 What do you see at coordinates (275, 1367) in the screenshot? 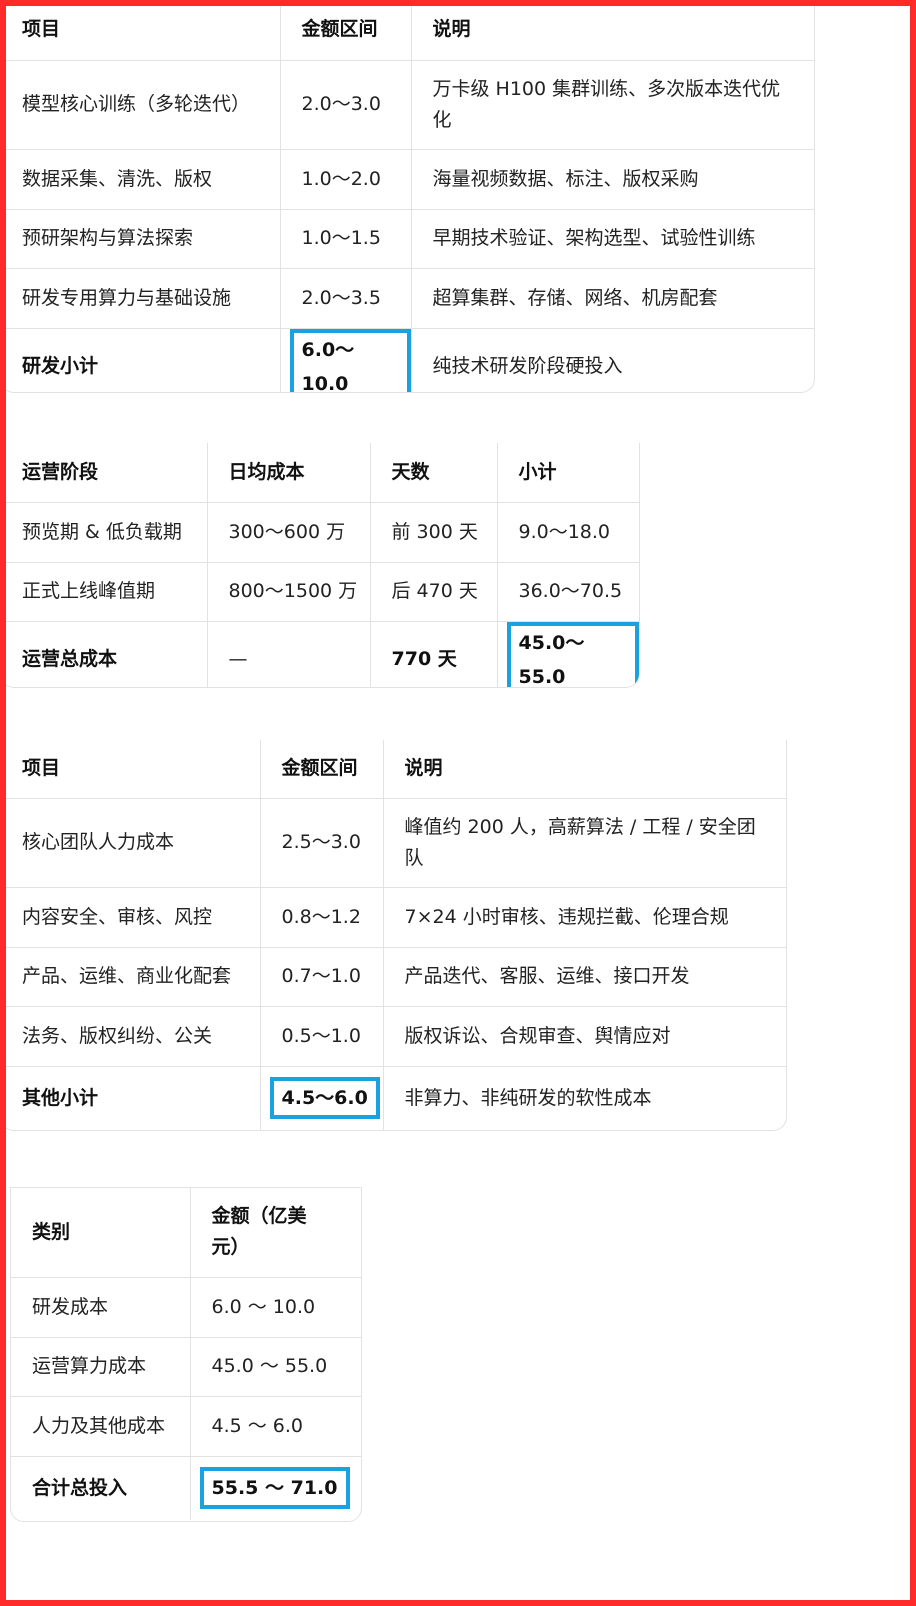
I see `cell-amount: 45.0 ～ 55.0` at bounding box center [275, 1367].